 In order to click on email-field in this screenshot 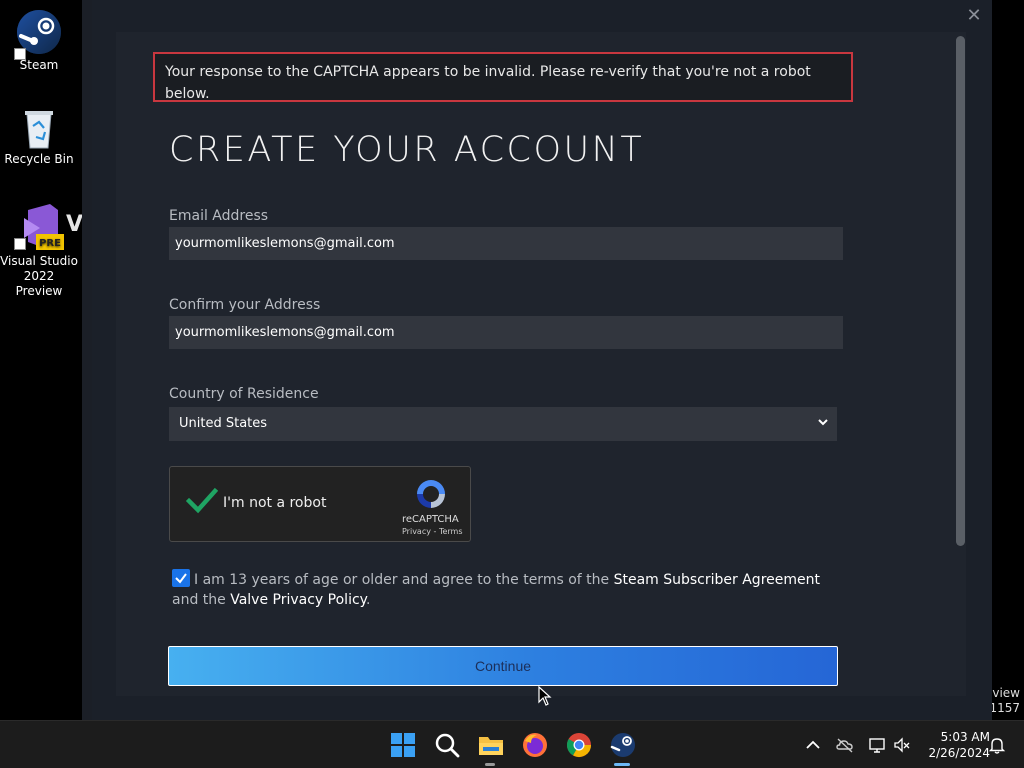, I will do `click(506, 243)`.